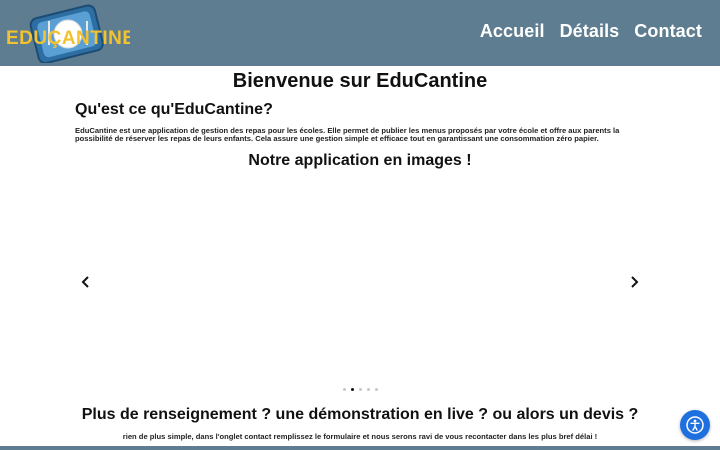  Describe the element at coordinates (68, 38) in the screenshot. I see `svg-text: EDUÇANTINE` at that location.